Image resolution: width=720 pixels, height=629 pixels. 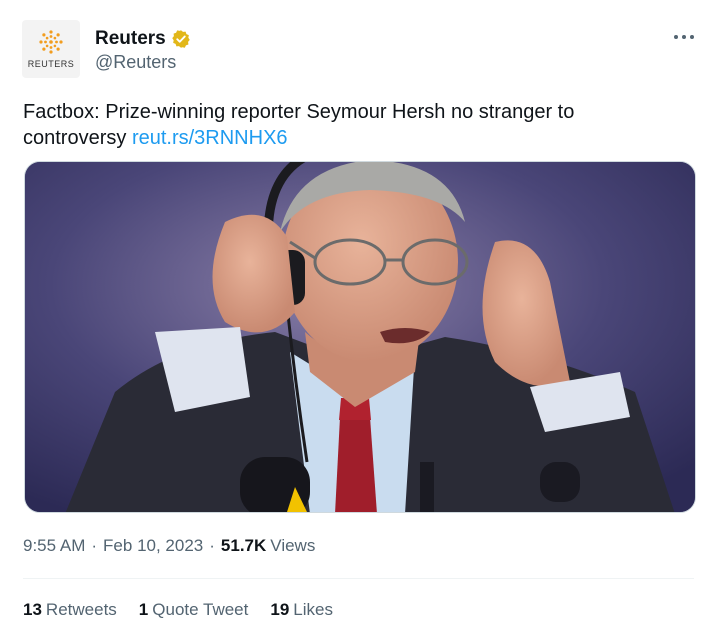 I want to click on avatar-wordmark: REUTERS, so click(x=51, y=64).